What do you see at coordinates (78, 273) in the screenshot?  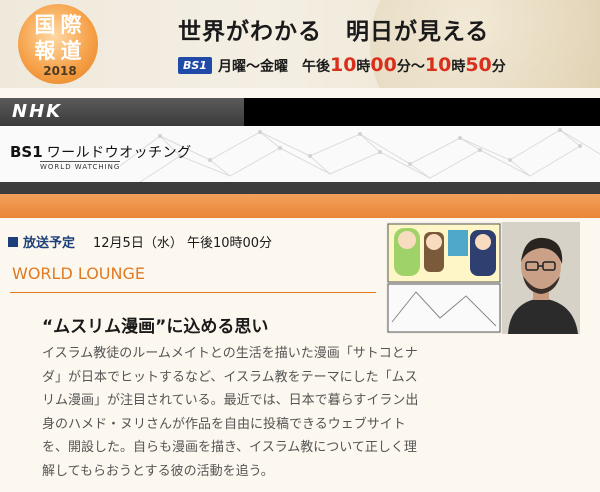 I see `section-title: WORLD LOUNGE` at bounding box center [78, 273].